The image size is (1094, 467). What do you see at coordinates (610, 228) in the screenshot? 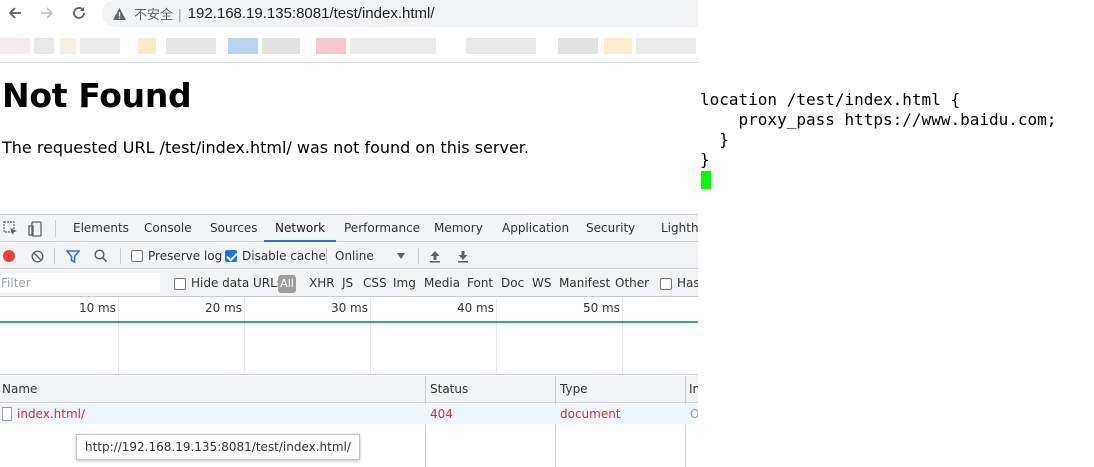
I see `tab-security: Security` at bounding box center [610, 228].